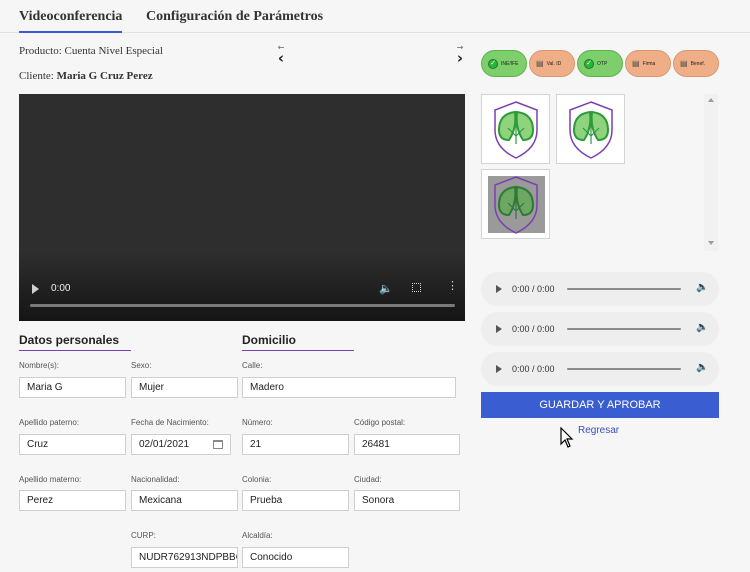 The height and width of the screenshot is (572, 750). What do you see at coordinates (711, 243) in the screenshot?
I see `scroll-down-icon` at bounding box center [711, 243].